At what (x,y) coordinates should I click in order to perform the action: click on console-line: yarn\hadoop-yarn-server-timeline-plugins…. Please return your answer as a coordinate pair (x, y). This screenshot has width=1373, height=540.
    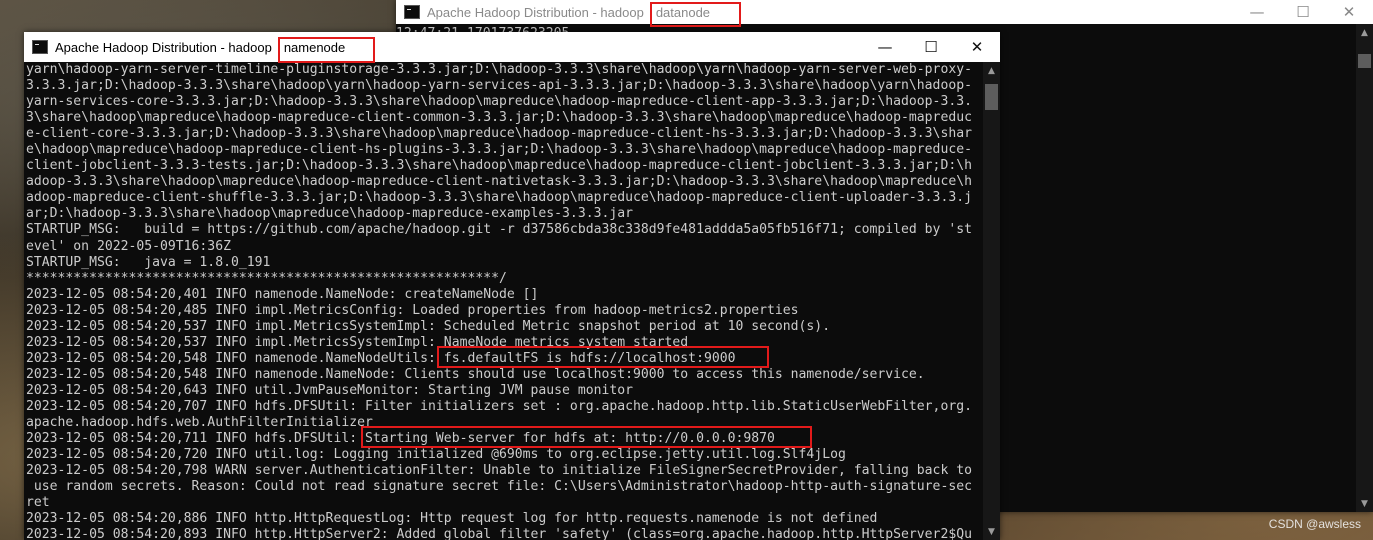
    Looking at the image, I should click on (499, 69).